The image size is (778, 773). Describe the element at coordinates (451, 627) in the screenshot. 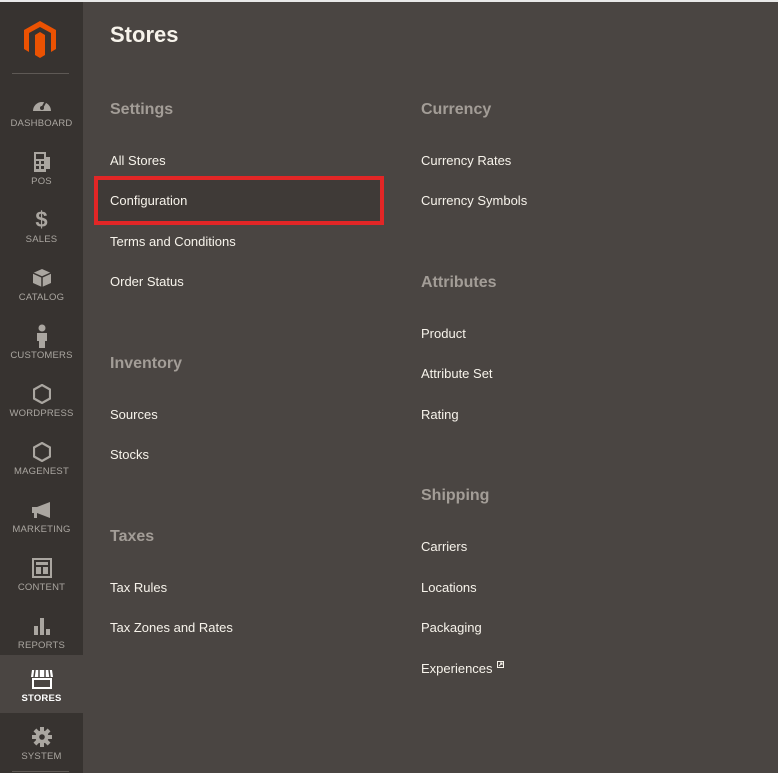

I see `menu-link-packaging: Packaging` at that location.